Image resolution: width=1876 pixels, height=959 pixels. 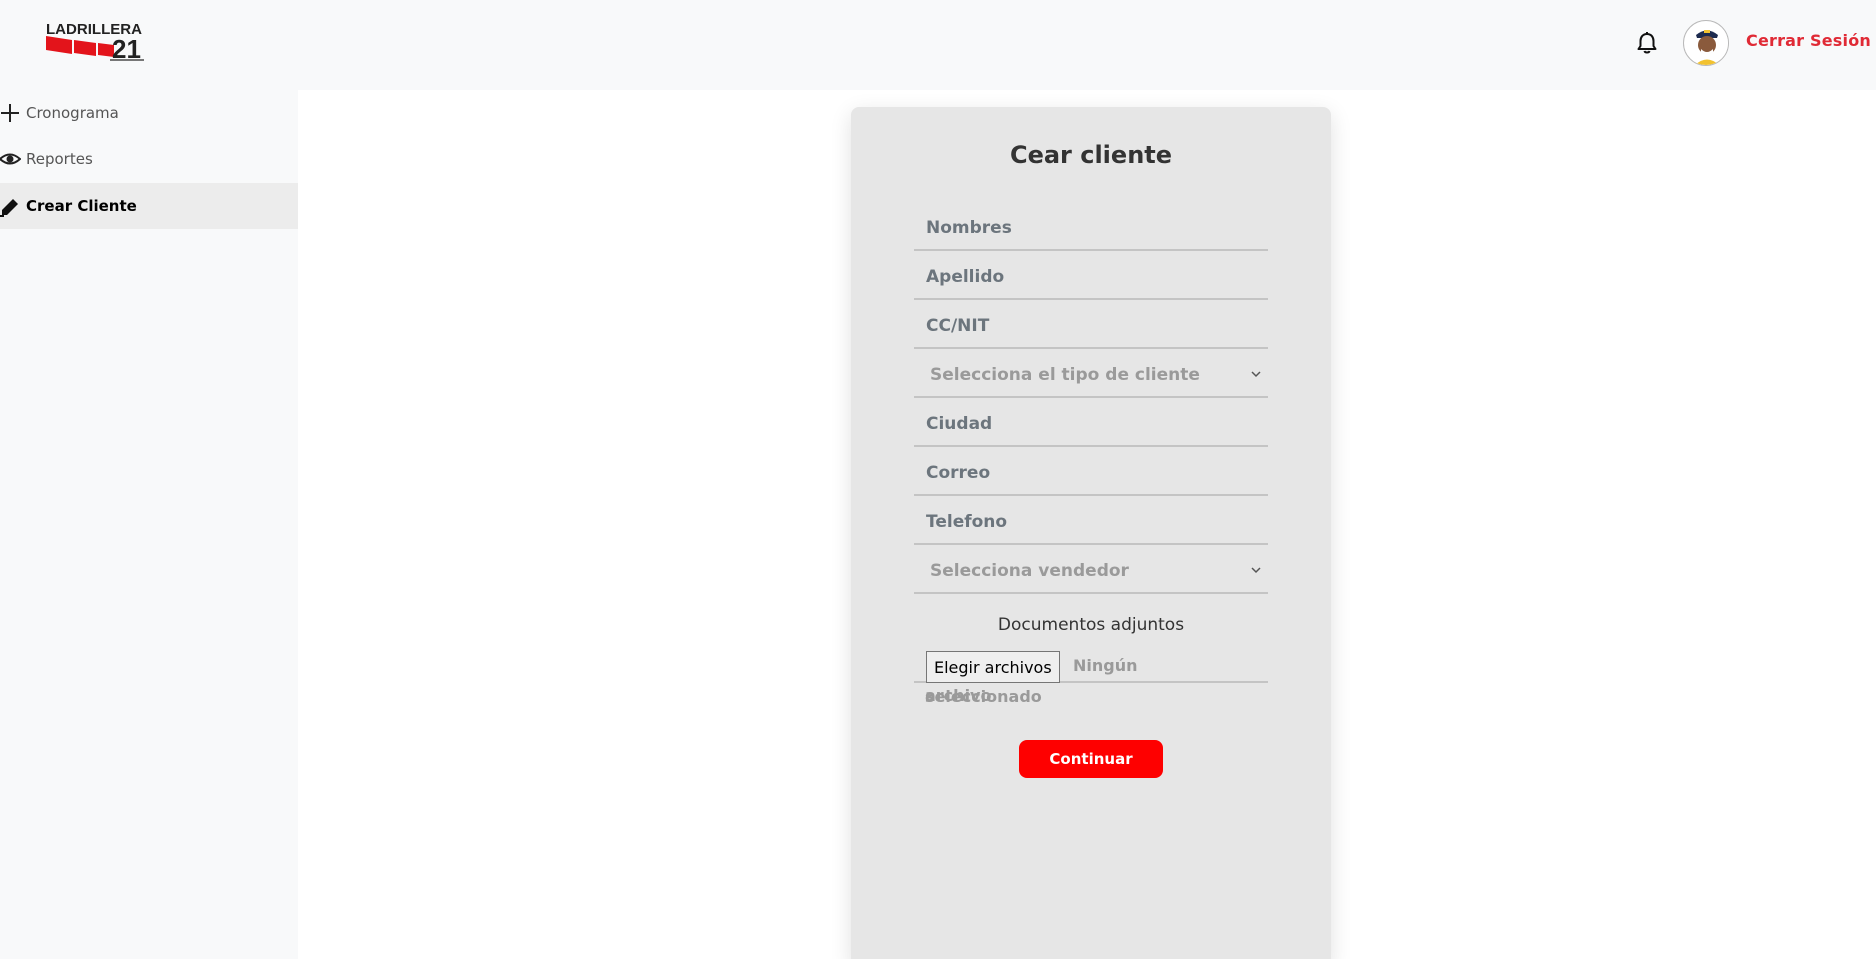 I want to click on vendedor-placeholder: Selecciona vendedor, so click(x=1029, y=571).